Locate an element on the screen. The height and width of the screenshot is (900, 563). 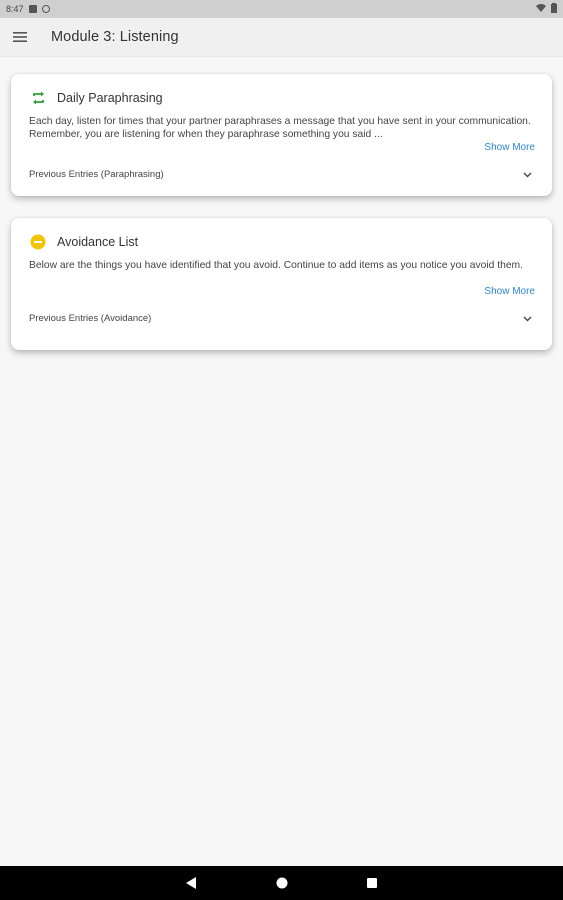
card-header: Avoidance List is located at coordinates (84, 242).